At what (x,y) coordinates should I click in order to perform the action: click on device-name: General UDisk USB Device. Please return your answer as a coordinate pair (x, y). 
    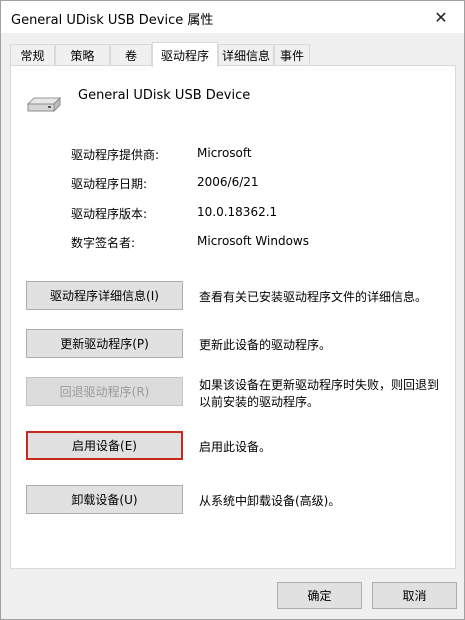
    Looking at the image, I should click on (164, 95).